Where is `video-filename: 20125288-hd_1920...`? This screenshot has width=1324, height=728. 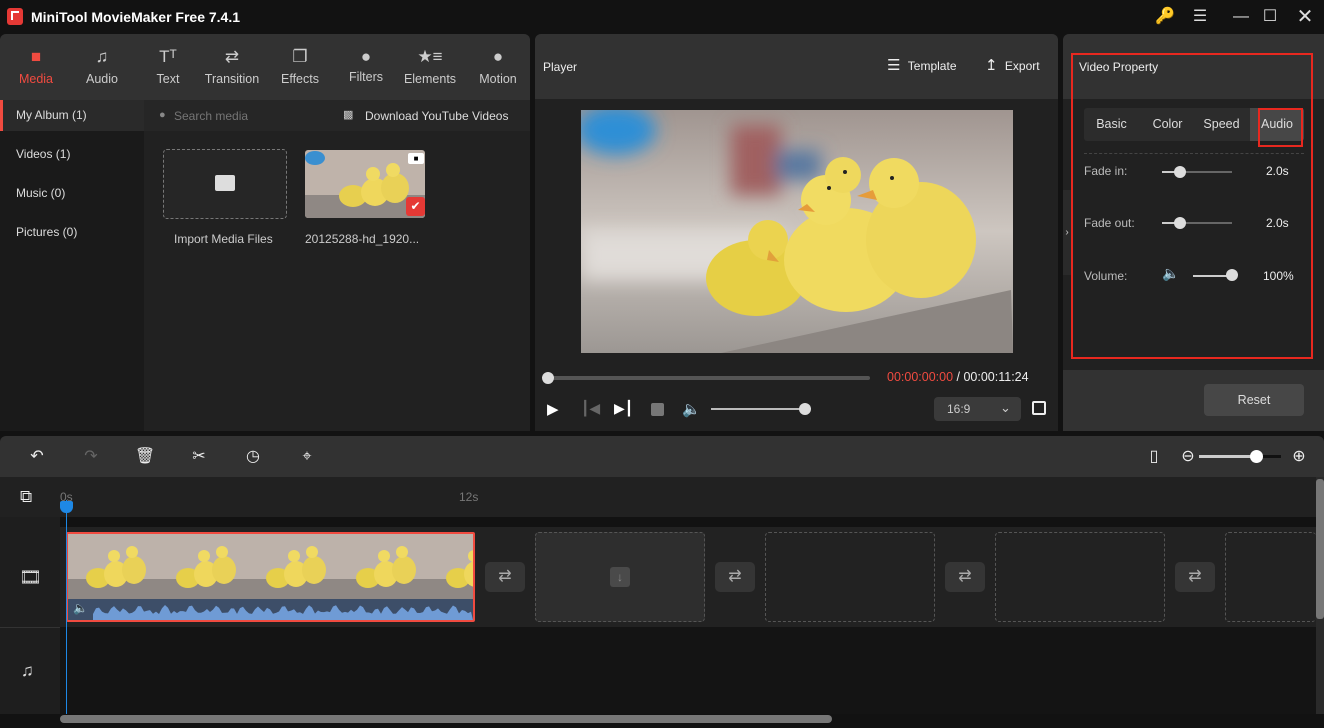
video-filename: 20125288-hd_1920... is located at coordinates (362, 239).